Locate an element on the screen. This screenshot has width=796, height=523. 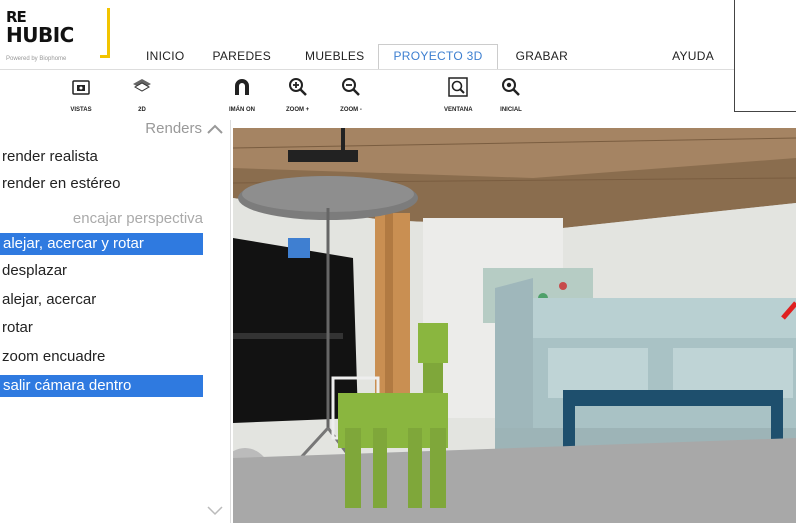
zoom-out-icon is located at coordinates (351, 87).